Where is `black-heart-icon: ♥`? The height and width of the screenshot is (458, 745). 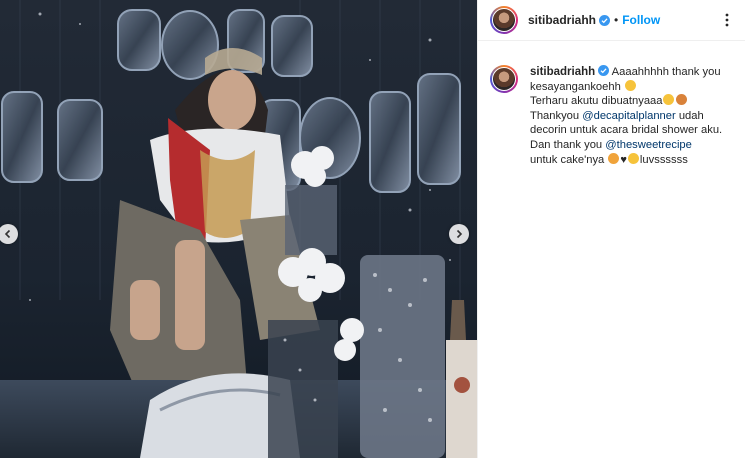 black-heart-icon: ♥ is located at coordinates (623, 159).